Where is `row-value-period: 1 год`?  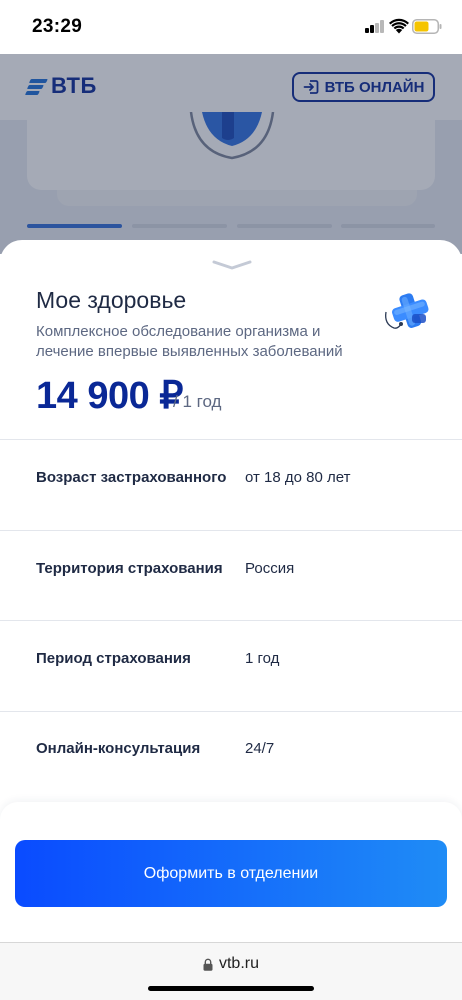 row-value-period: 1 год is located at coordinates (262, 658).